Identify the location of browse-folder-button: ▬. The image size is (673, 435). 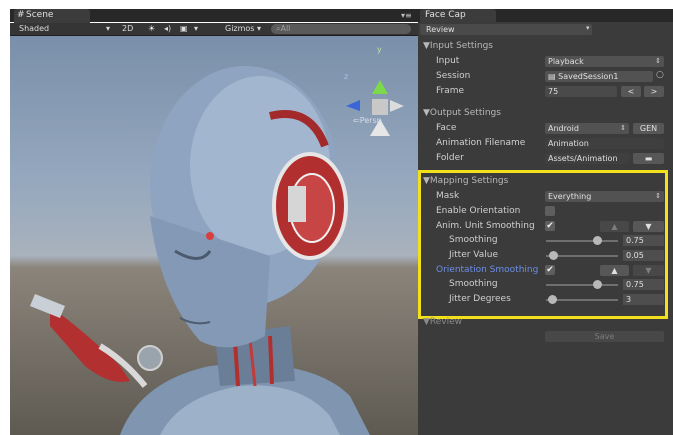
(648, 158).